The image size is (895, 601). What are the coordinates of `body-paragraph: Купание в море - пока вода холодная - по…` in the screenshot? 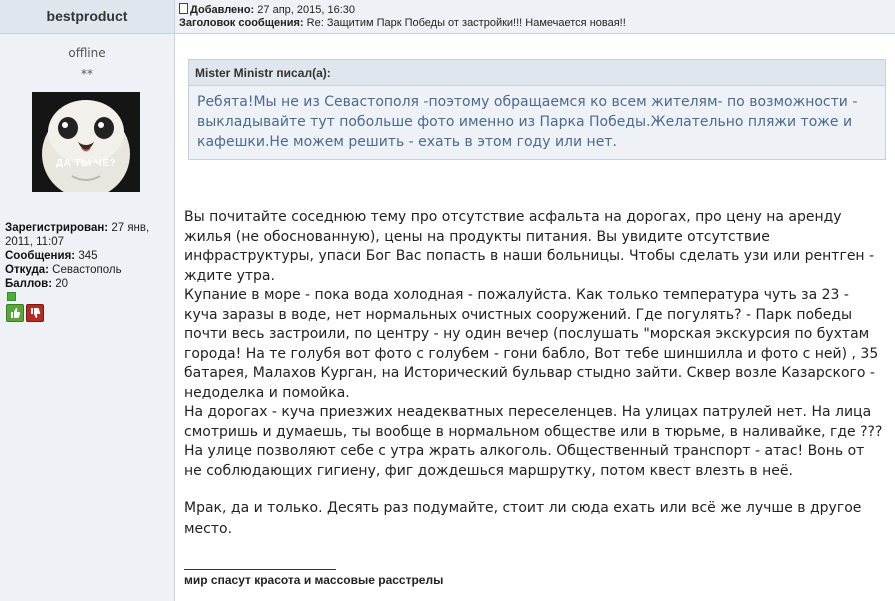 It's located at (531, 344).